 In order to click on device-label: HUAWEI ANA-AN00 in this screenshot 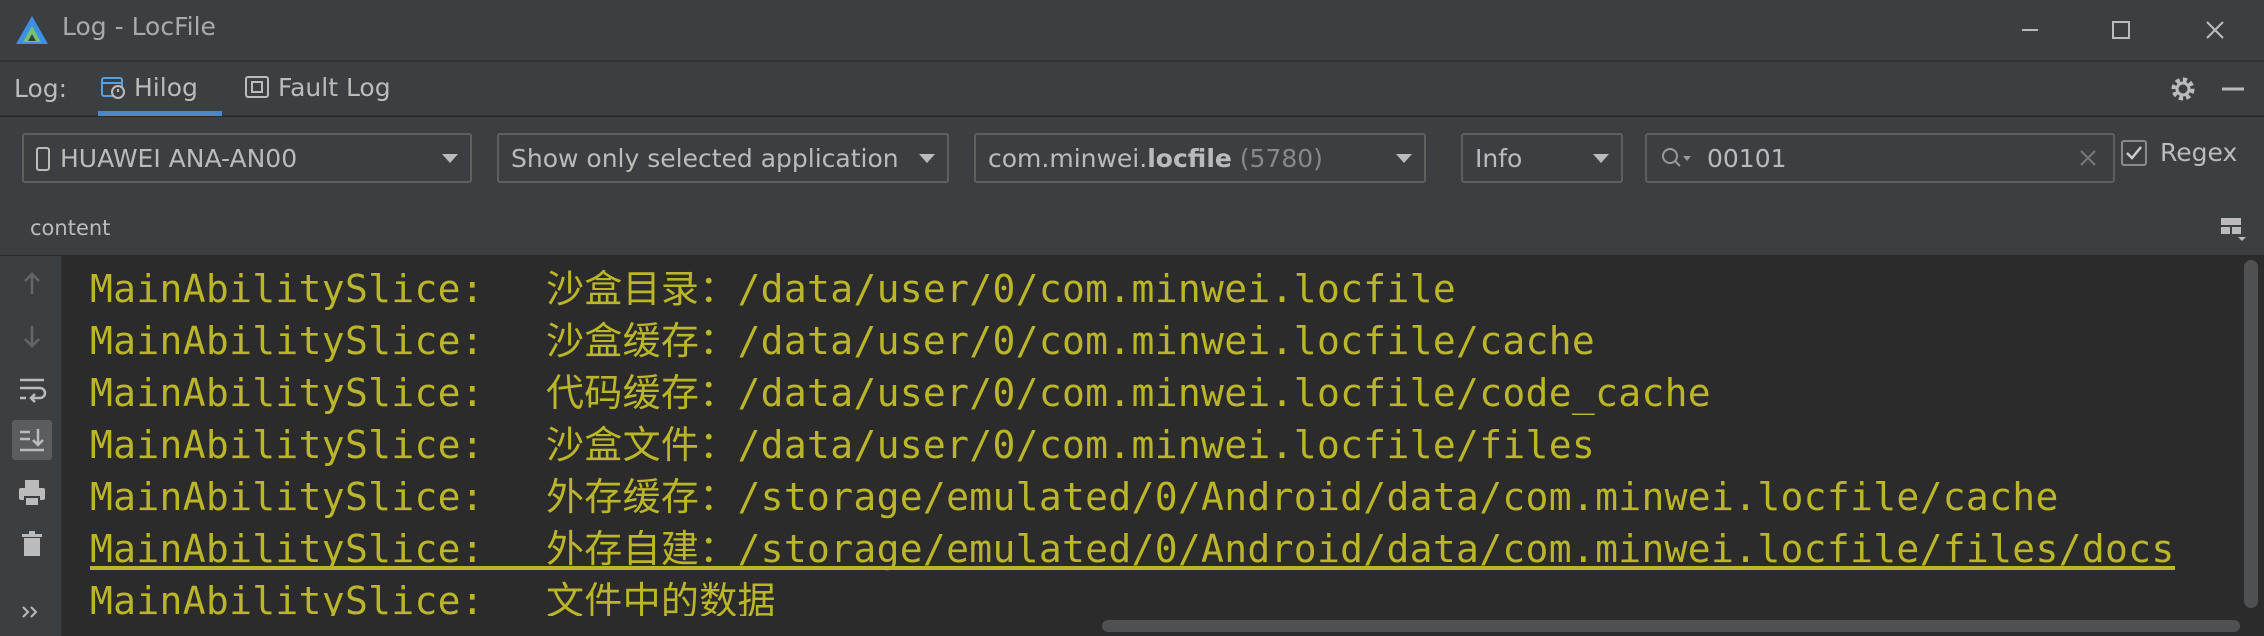, I will do `click(179, 158)`.